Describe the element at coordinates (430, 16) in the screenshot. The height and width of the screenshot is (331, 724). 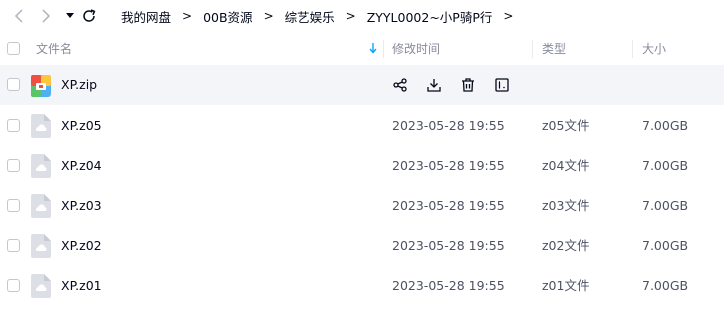
I see `breadcrumb-item-current: ZYYL0002~小P骑P行` at that location.